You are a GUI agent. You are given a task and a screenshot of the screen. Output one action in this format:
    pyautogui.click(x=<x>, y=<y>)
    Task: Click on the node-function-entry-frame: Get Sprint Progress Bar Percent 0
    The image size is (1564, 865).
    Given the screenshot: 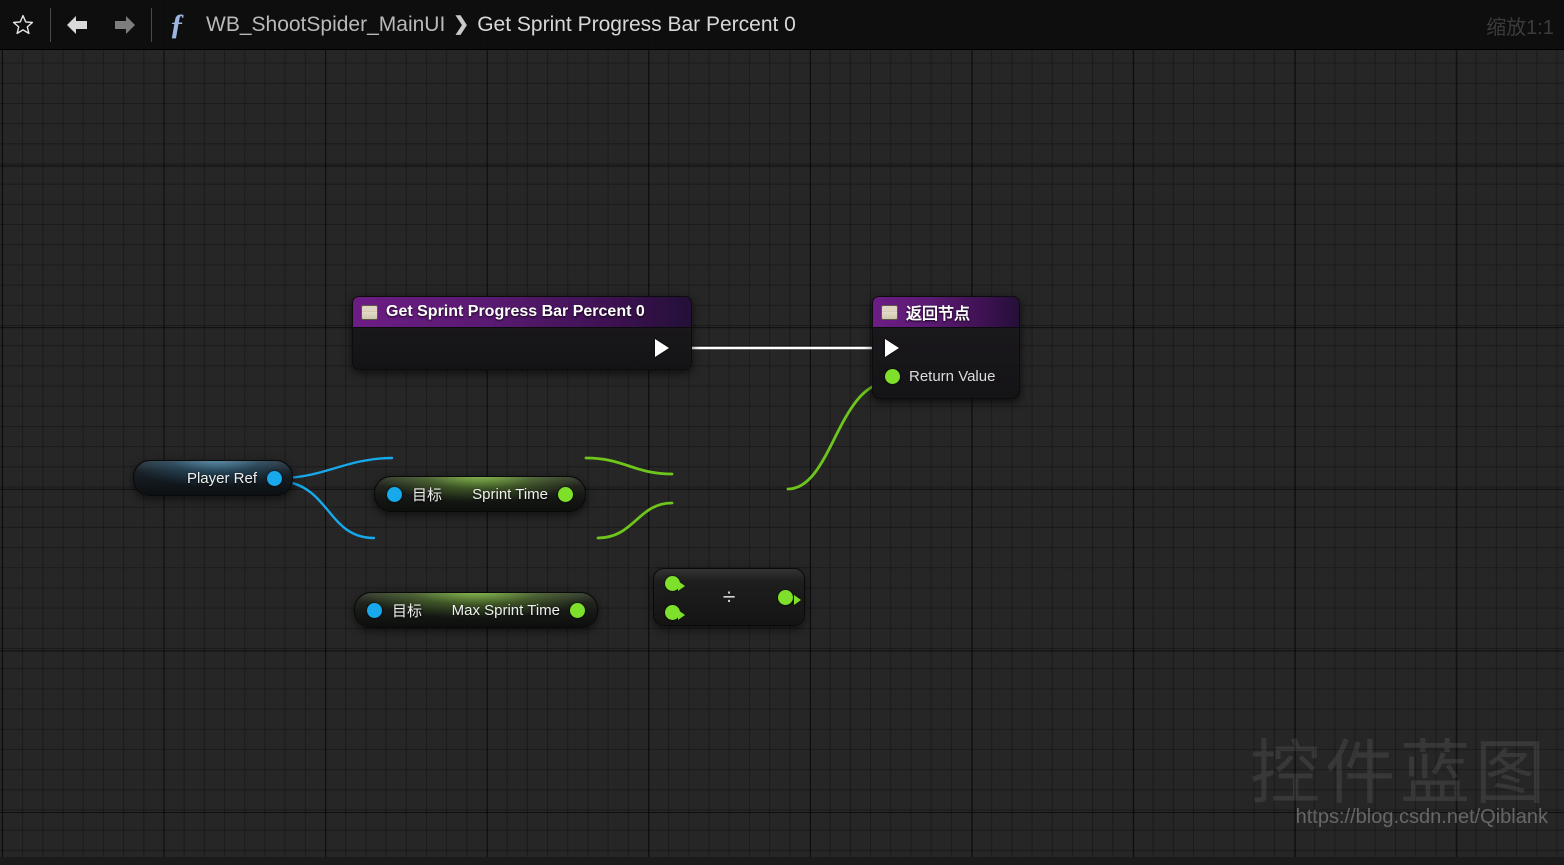 What is the action you would take?
    pyautogui.click(x=522, y=333)
    